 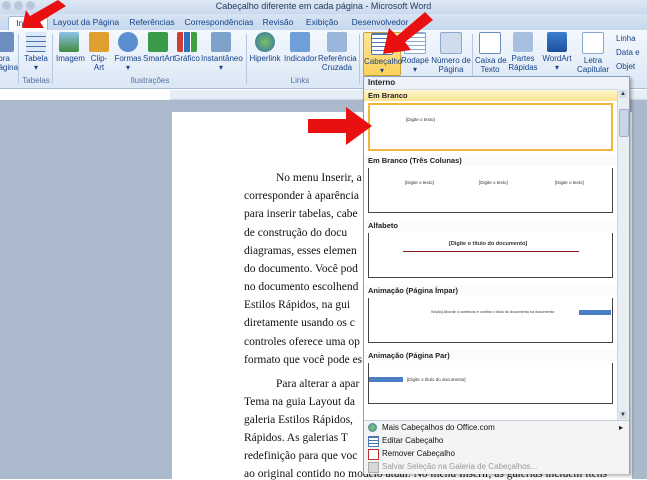 What do you see at coordinates (299, 323) in the screenshot?
I see `document-line: diretamente usando os c` at bounding box center [299, 323].